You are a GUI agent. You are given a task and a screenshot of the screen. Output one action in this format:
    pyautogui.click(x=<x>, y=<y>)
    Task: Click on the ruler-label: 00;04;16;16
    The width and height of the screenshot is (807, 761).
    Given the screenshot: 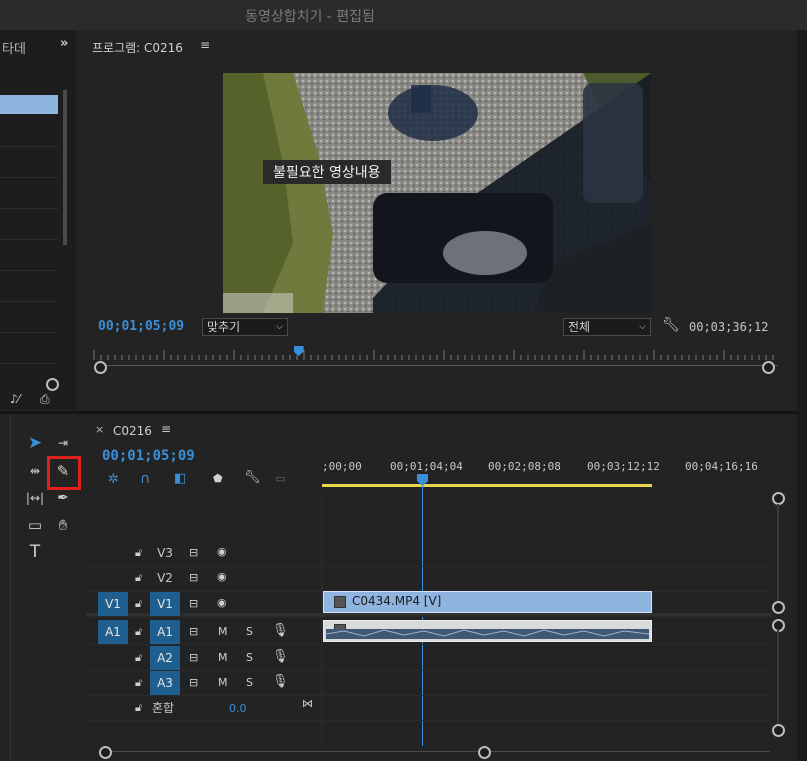 What is the action you would take?
    pyautogui.click(x=721, y=466)
    